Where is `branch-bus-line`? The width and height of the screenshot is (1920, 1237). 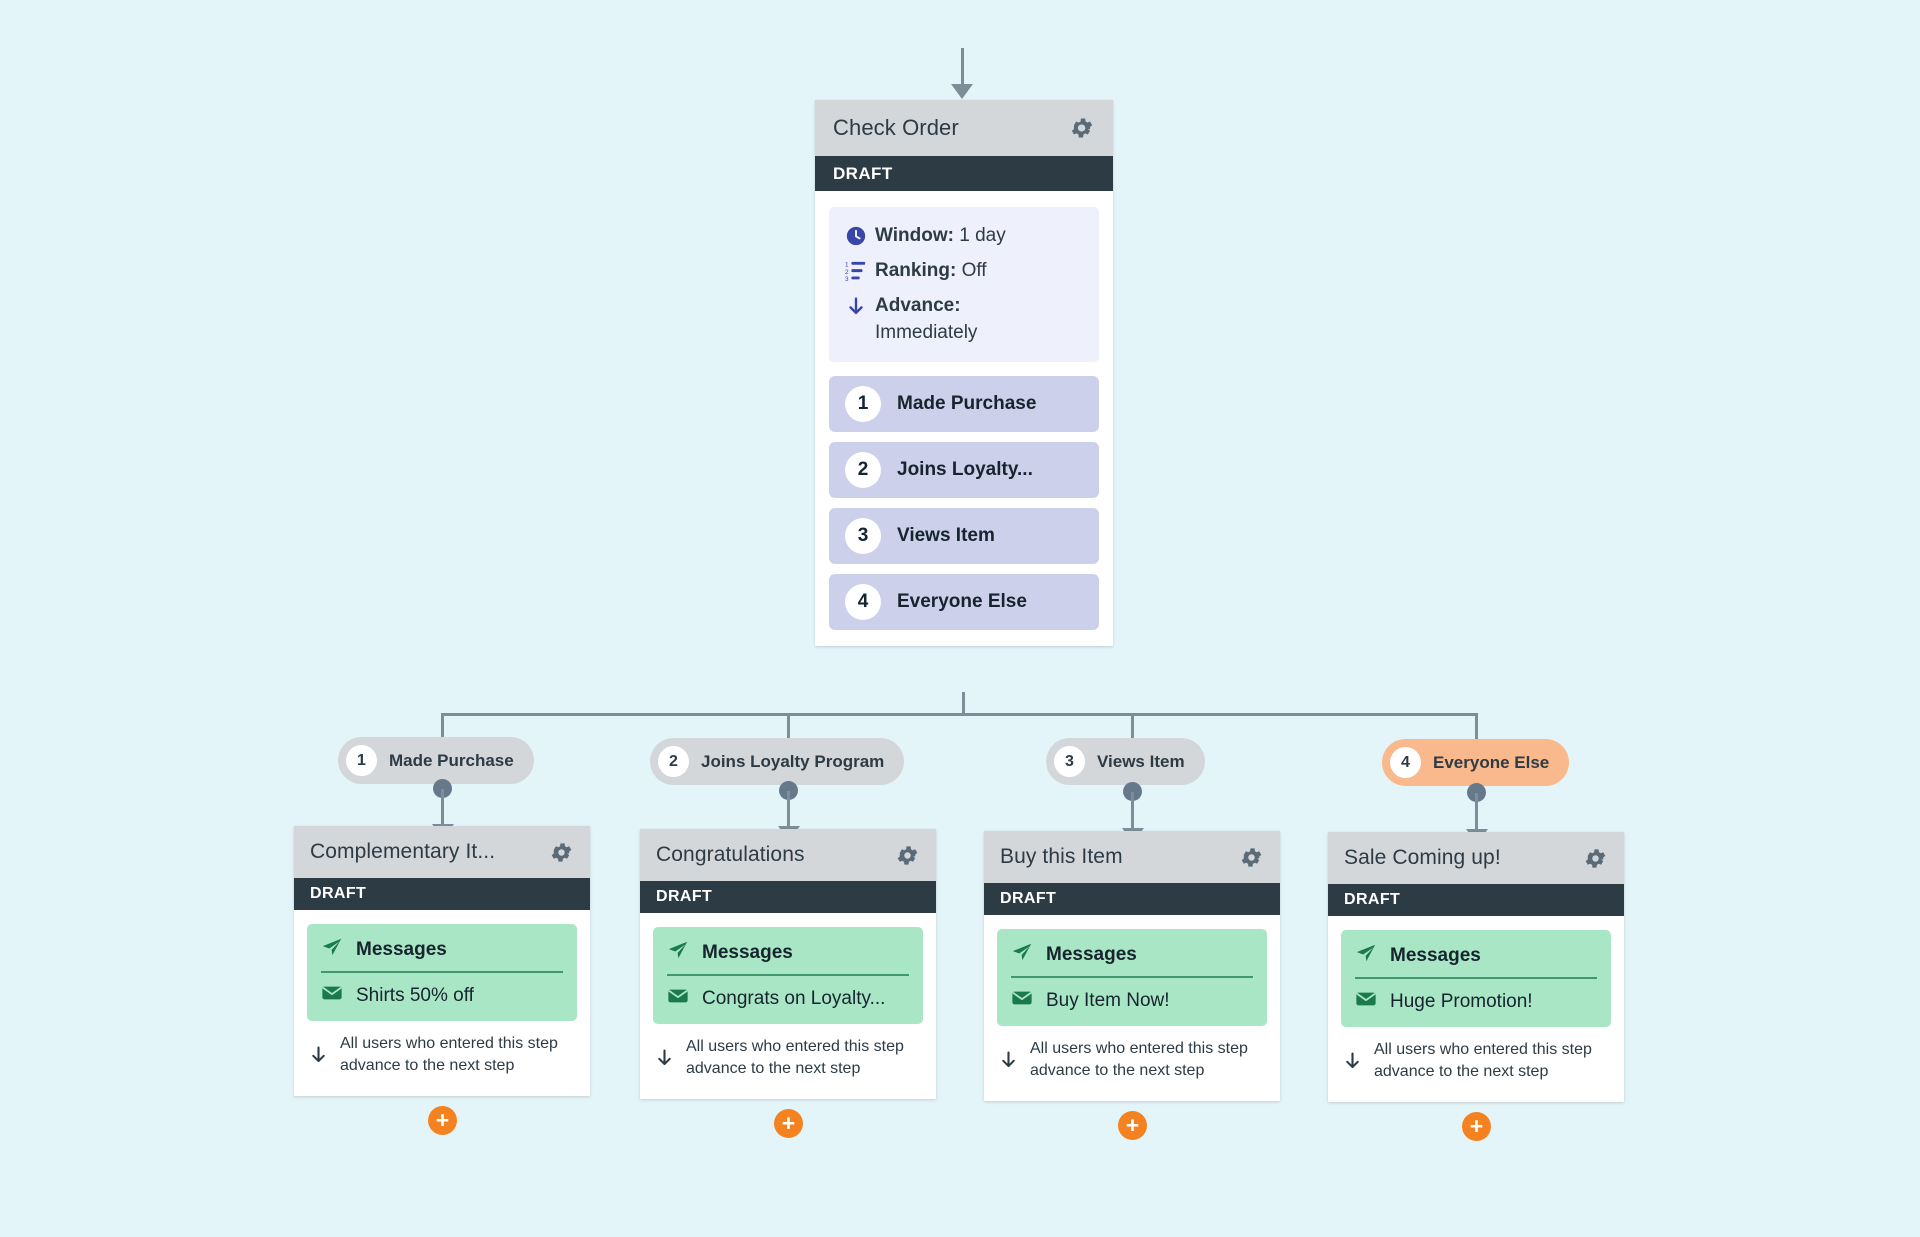
branch-bus-line is located at coordinates (959, 714).